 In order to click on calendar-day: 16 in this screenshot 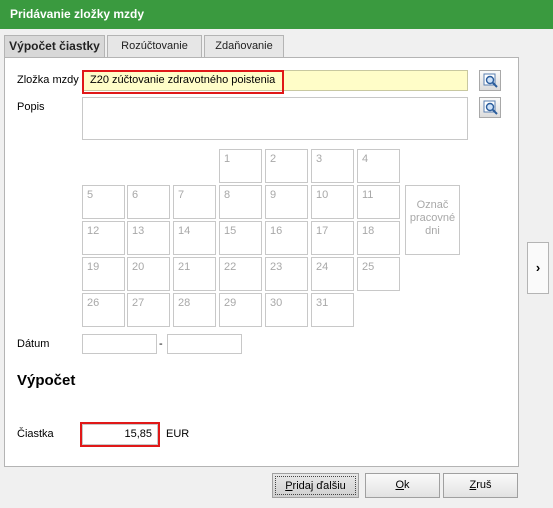, I will do `click(286, 238)`.